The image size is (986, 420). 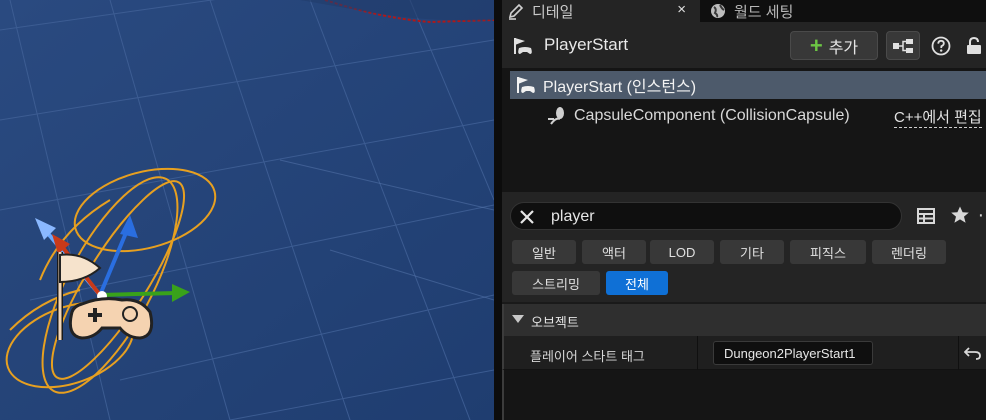 What do you see at coordinates (553, 12) in the screenshot?
I see `tab-details-label: 디테일` at bounding box center [553, 12].